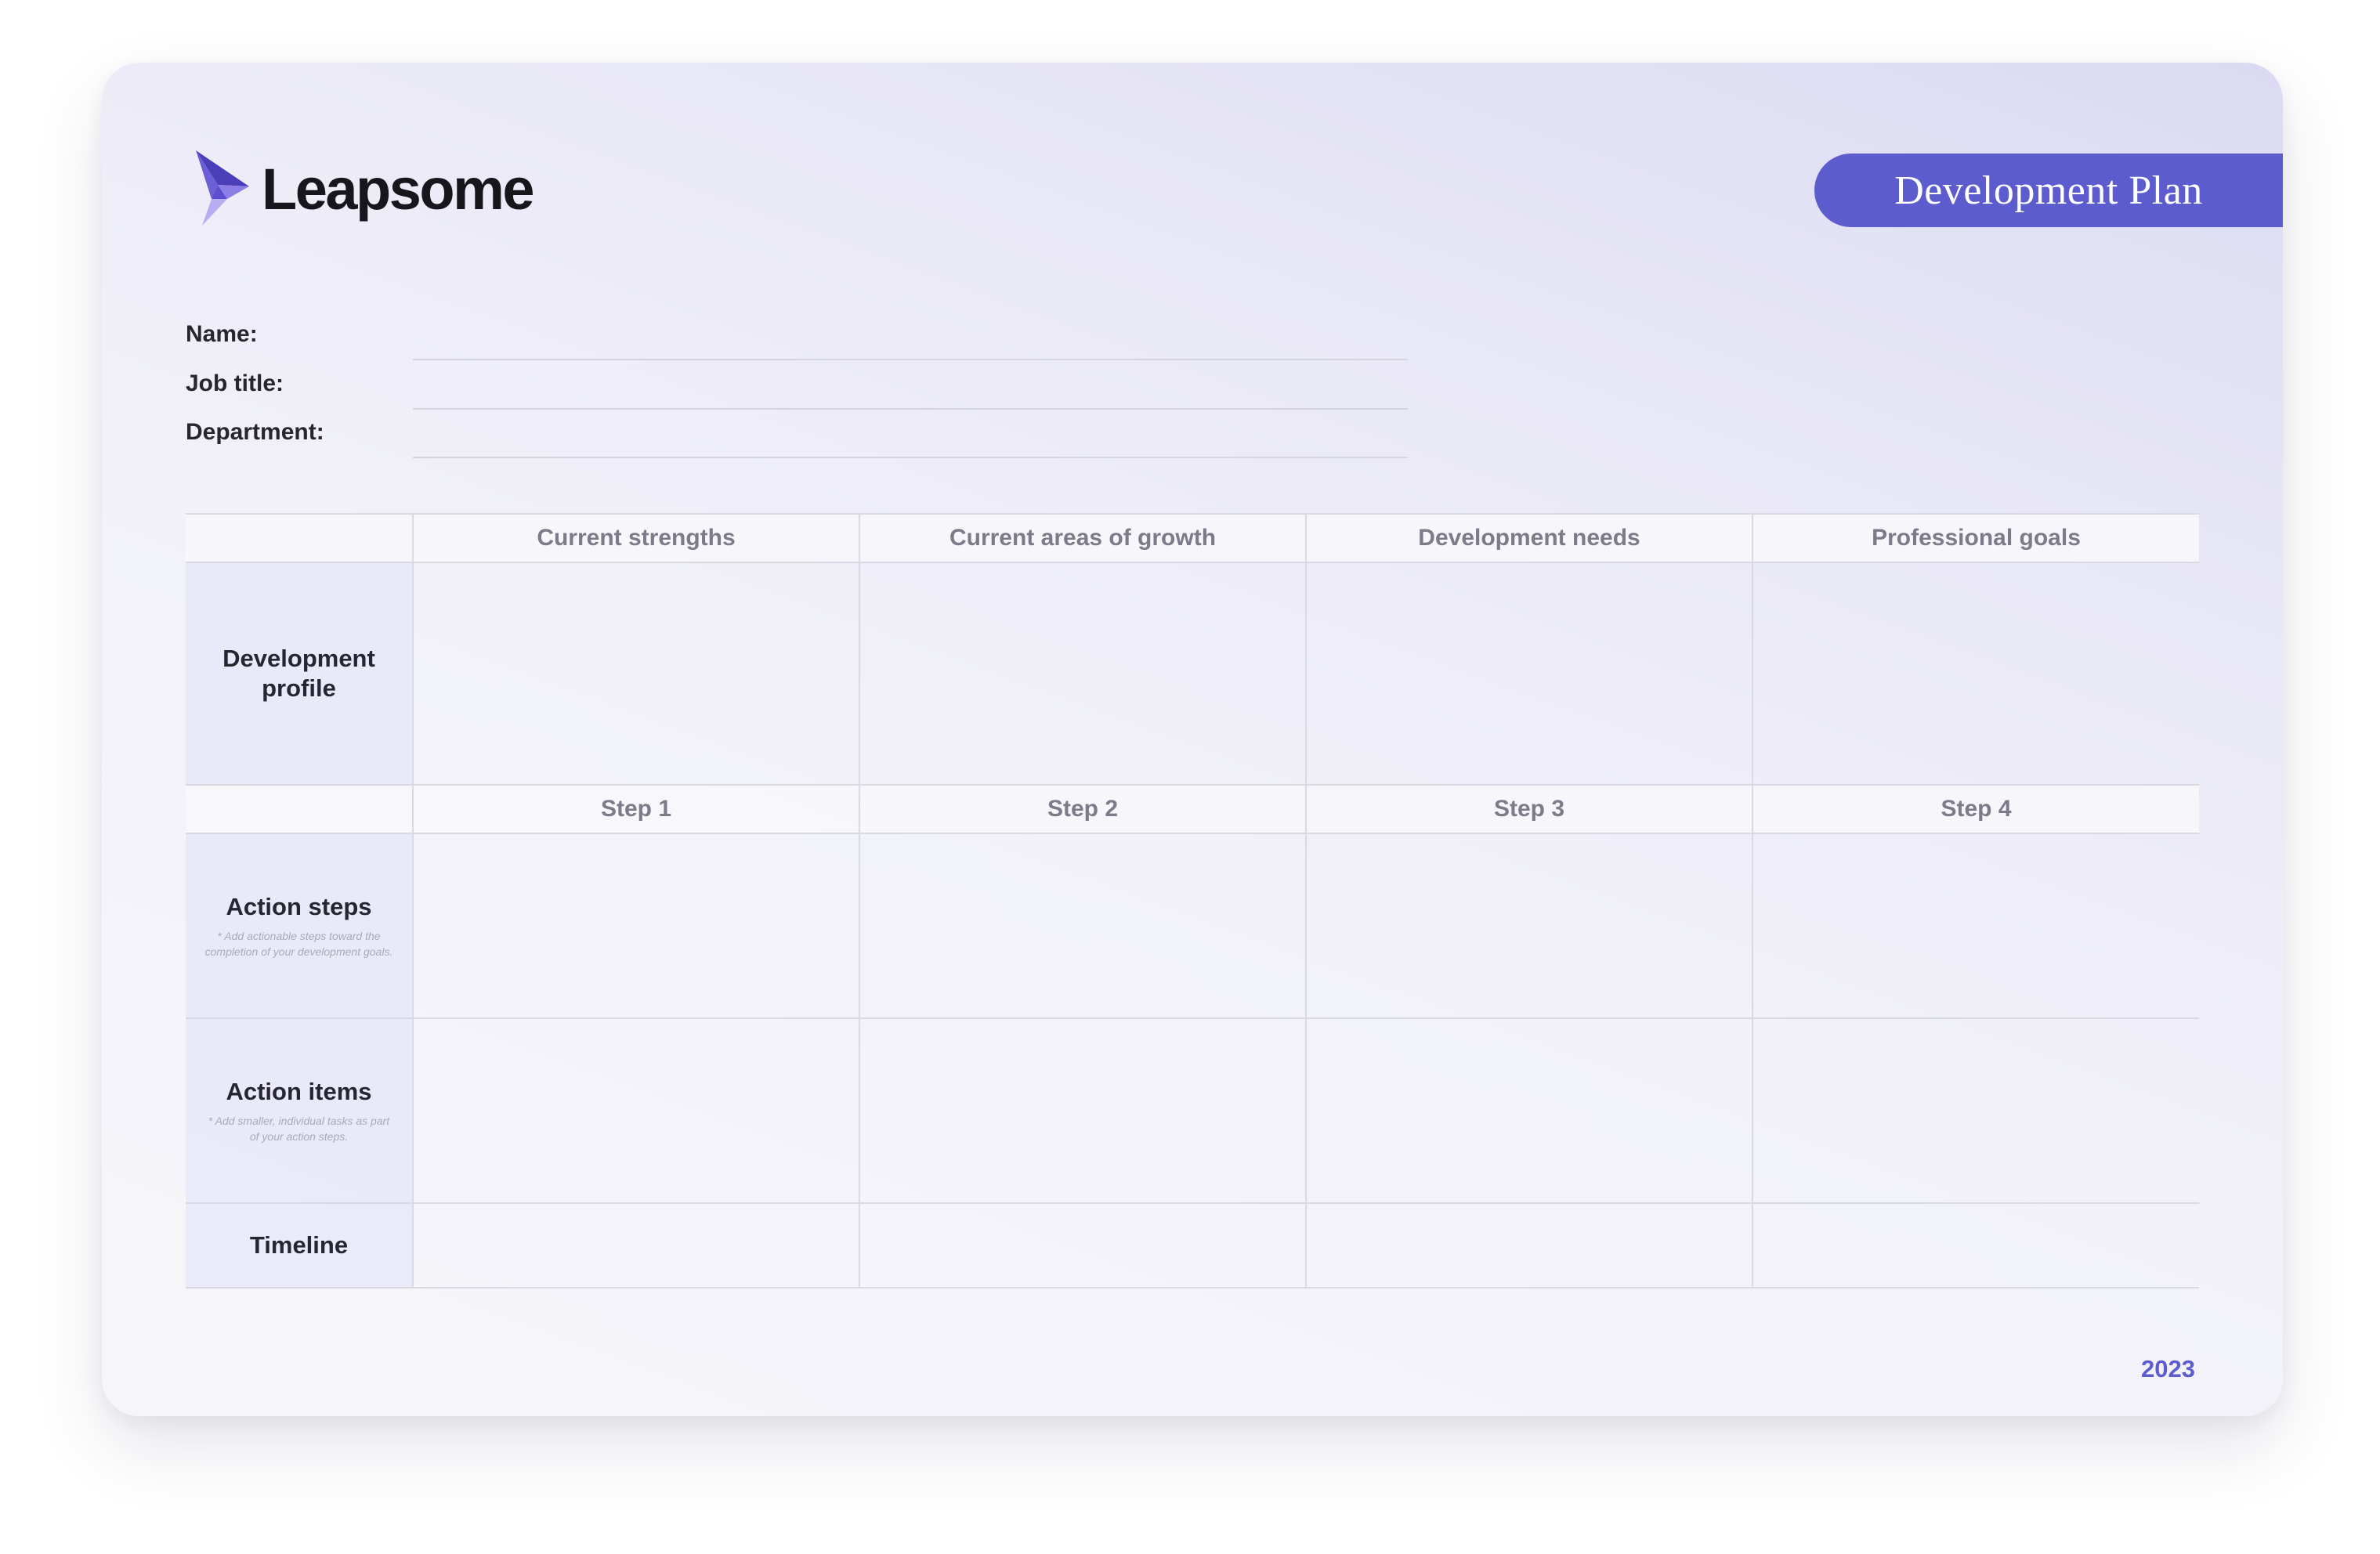 The image size is (2380, 1554). What do you see at coordinates (1083, 809) in the screenshot?
I see `header-step-2: Step 2` at bounding box center [1083, 809].